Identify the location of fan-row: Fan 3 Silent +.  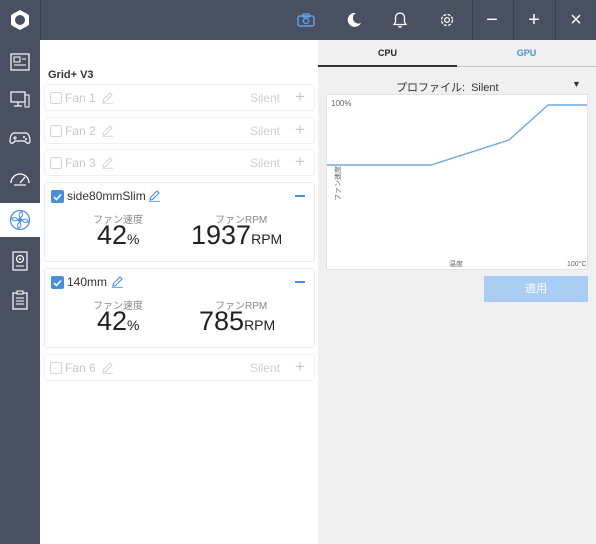
(179, 162).